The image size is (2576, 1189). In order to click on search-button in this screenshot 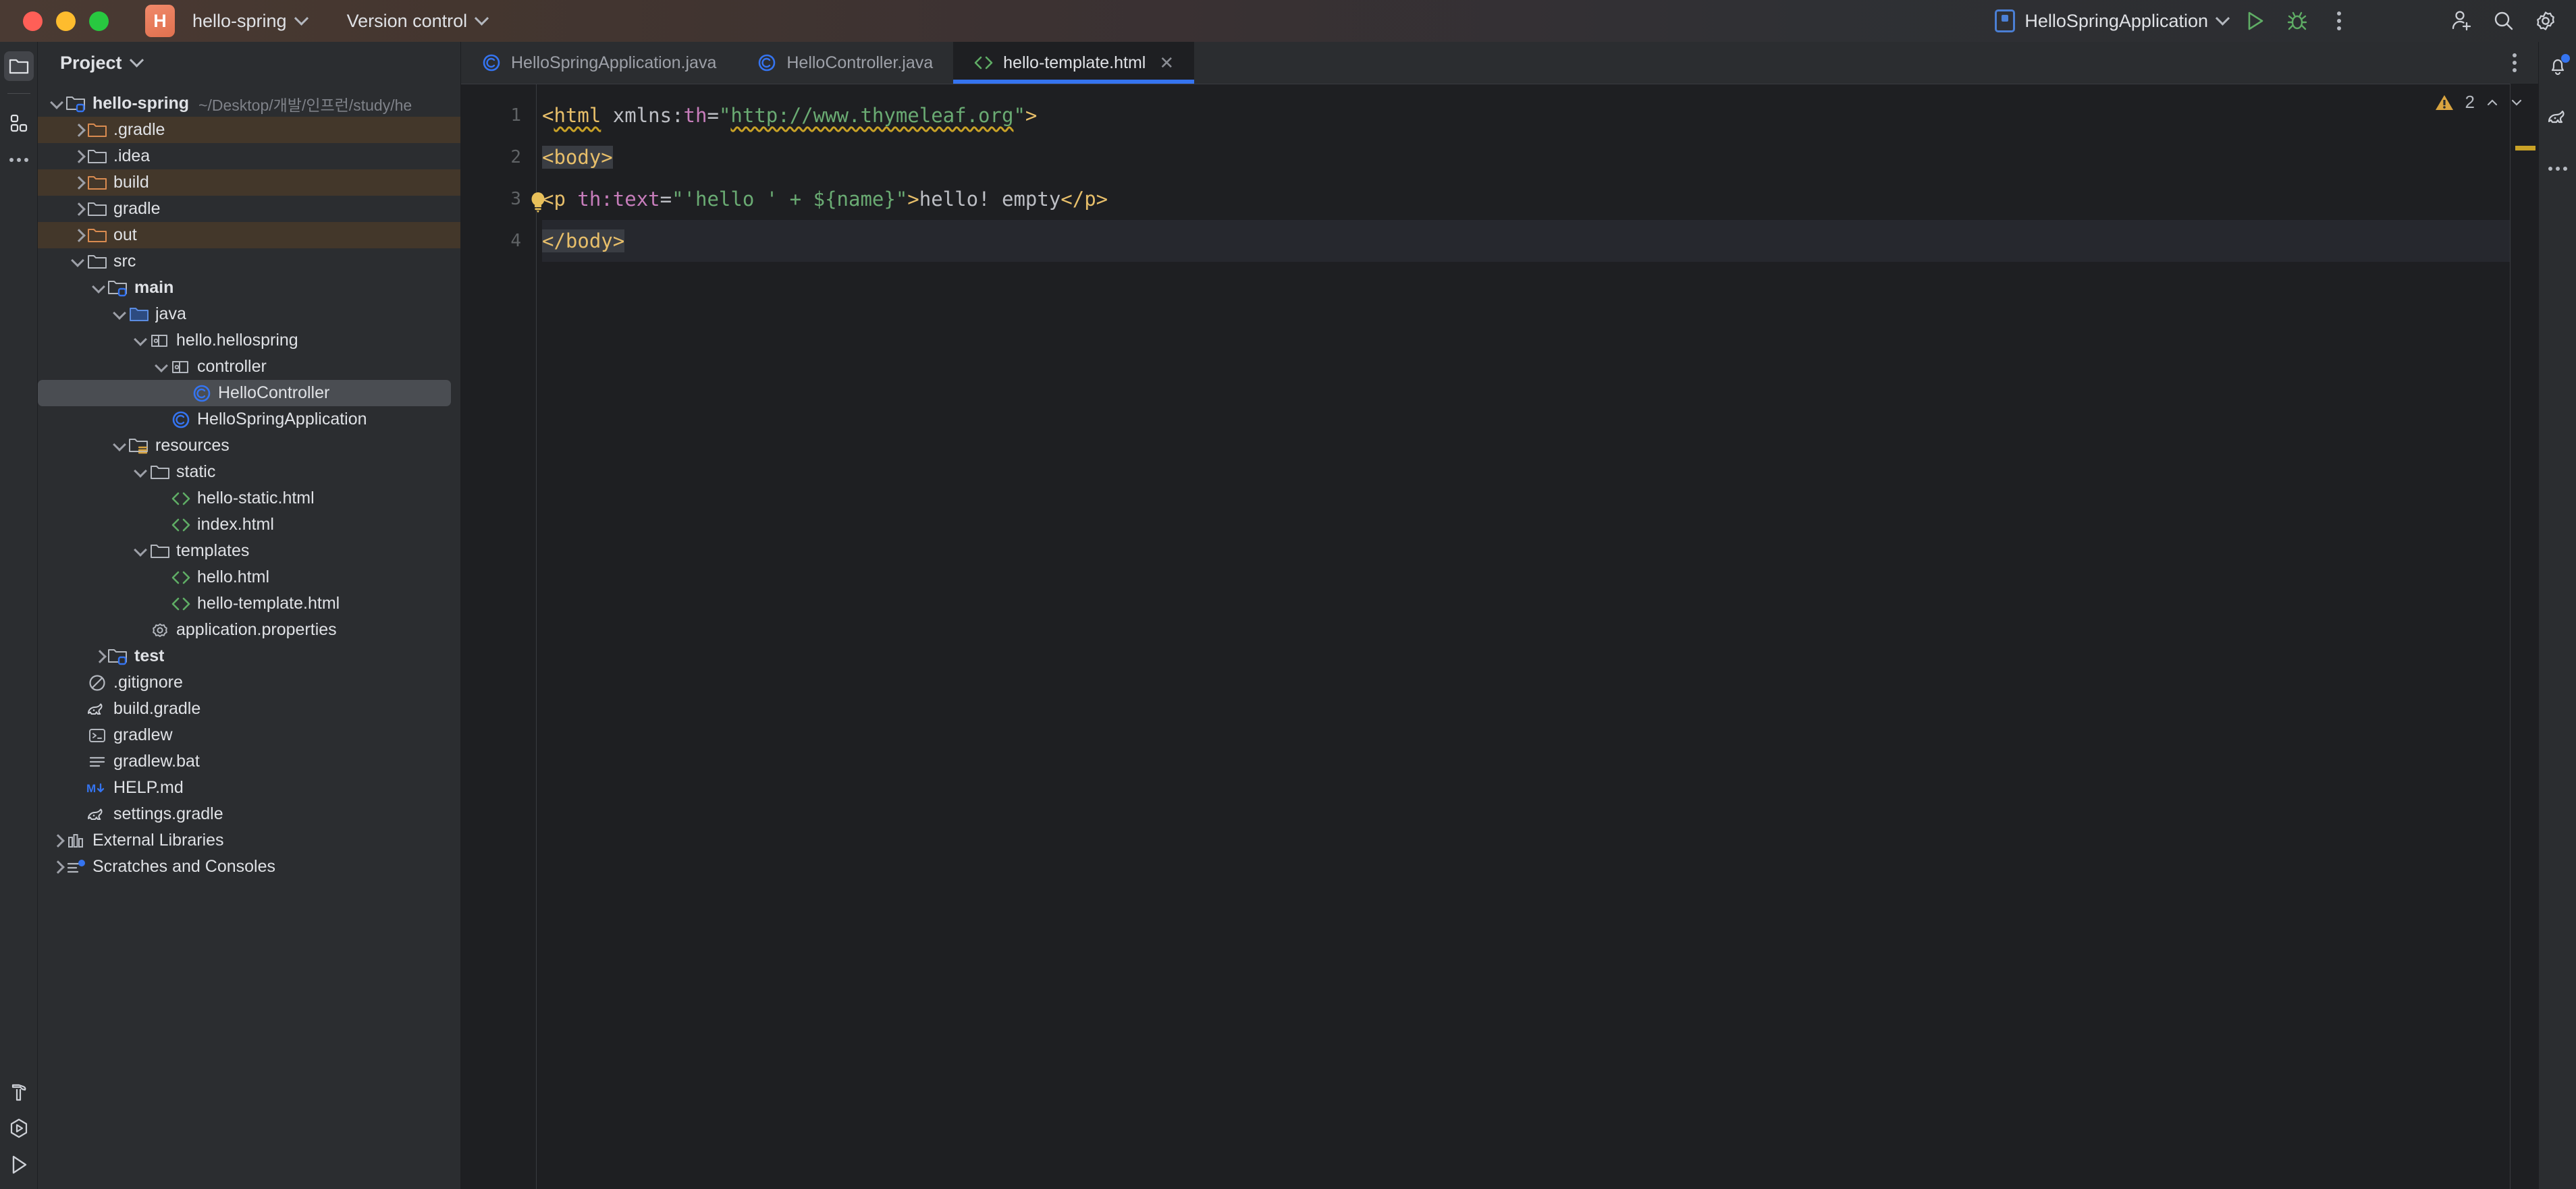, I will do `click(2504, 21)`.